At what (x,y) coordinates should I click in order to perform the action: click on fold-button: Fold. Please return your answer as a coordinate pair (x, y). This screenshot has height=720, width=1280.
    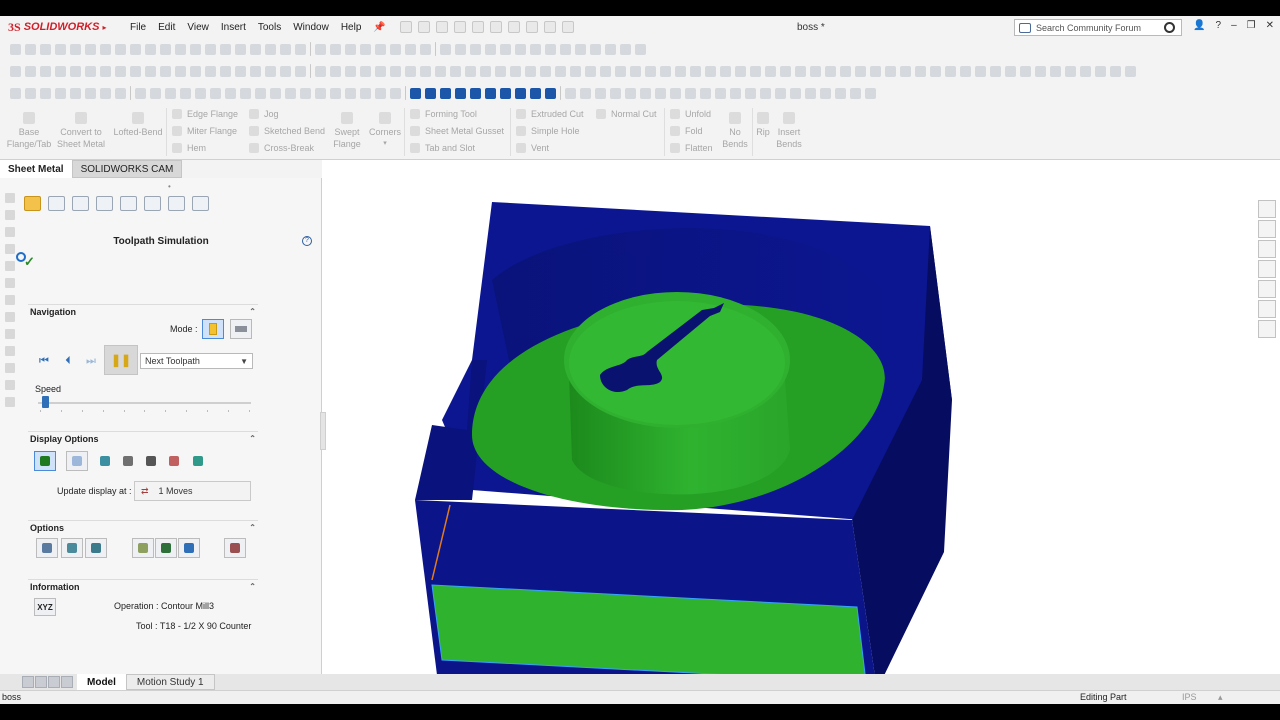
    Looking at the image, I should click on (686, 131).